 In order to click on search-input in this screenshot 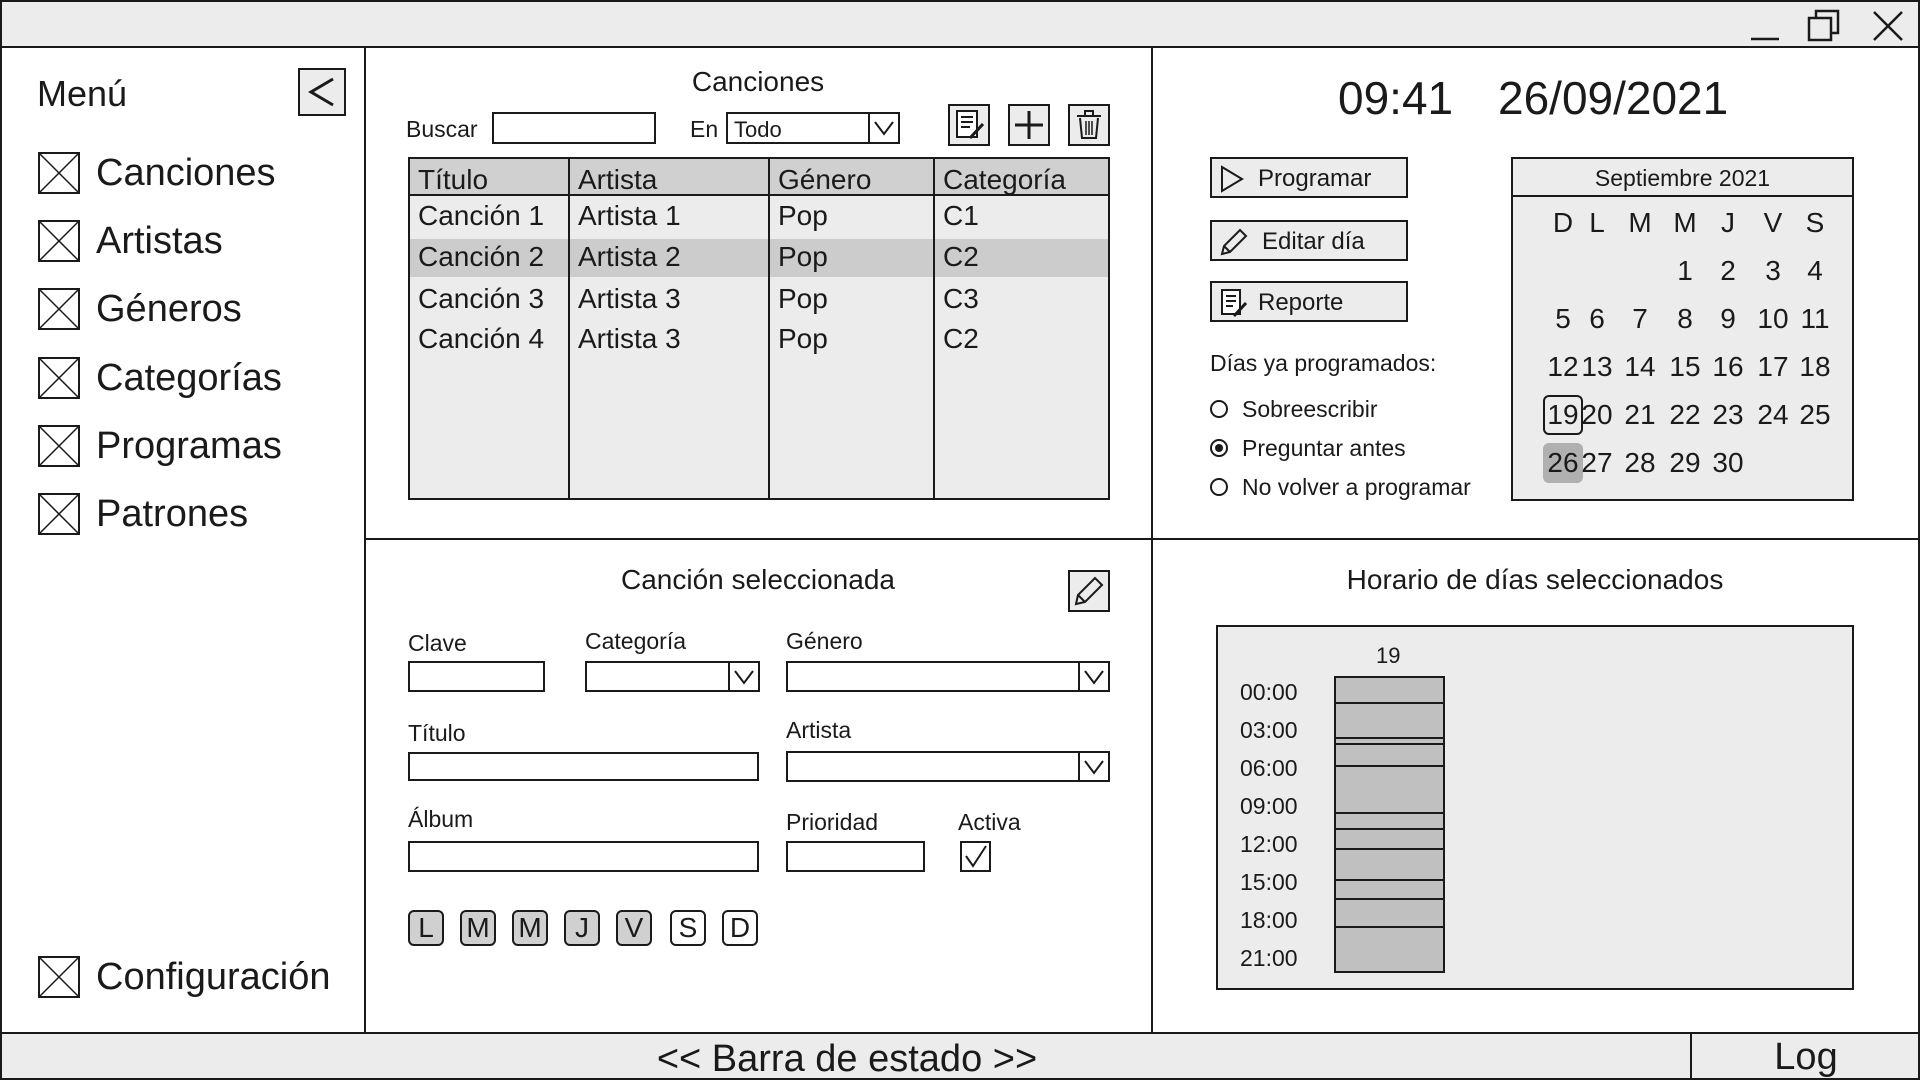, I will do `click(574, 128)`.